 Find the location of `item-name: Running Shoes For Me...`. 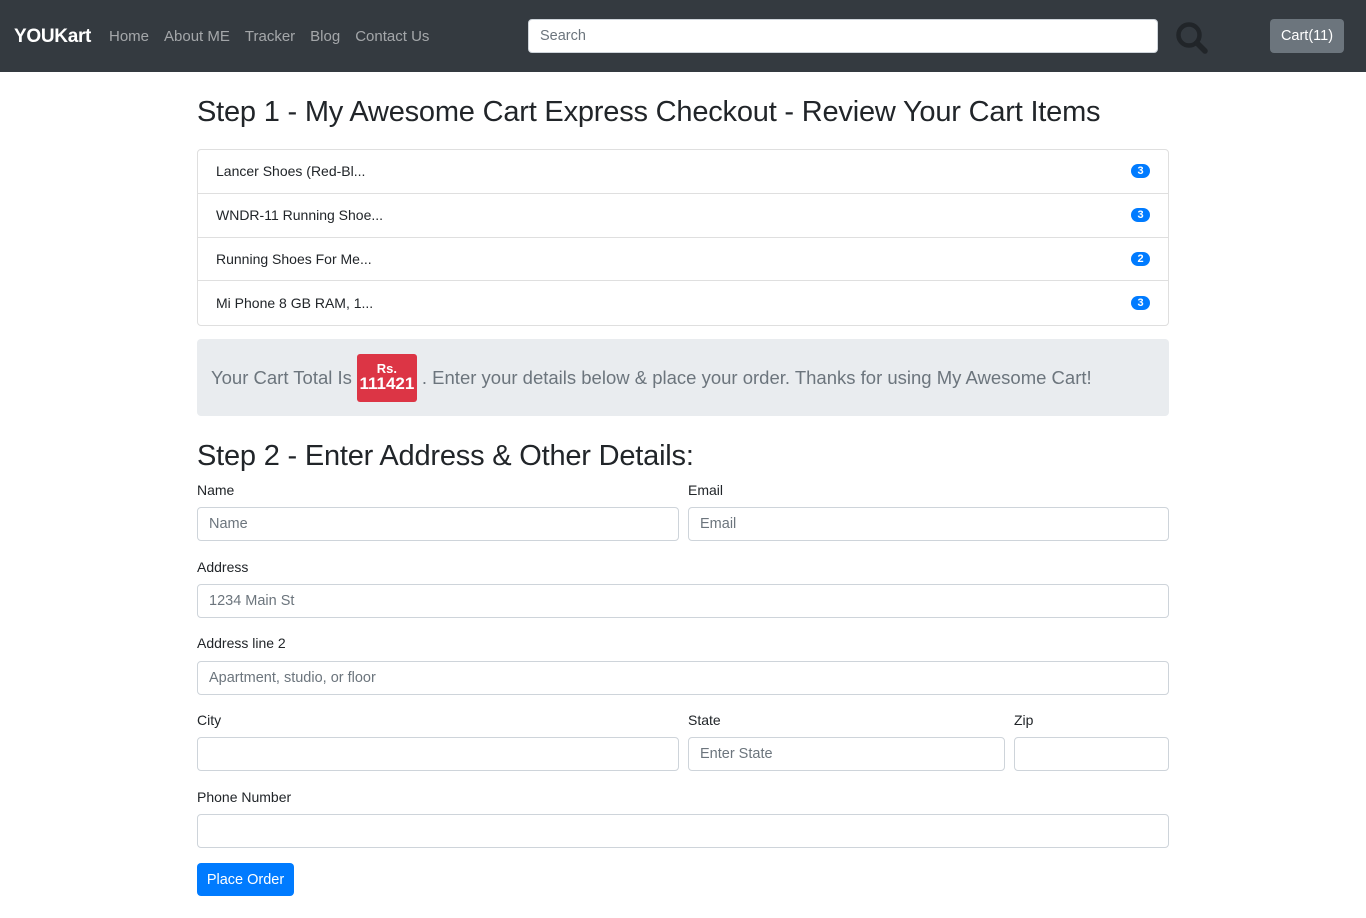

item-name: Running Shoes For Me... is located at coordinates (294, 258).